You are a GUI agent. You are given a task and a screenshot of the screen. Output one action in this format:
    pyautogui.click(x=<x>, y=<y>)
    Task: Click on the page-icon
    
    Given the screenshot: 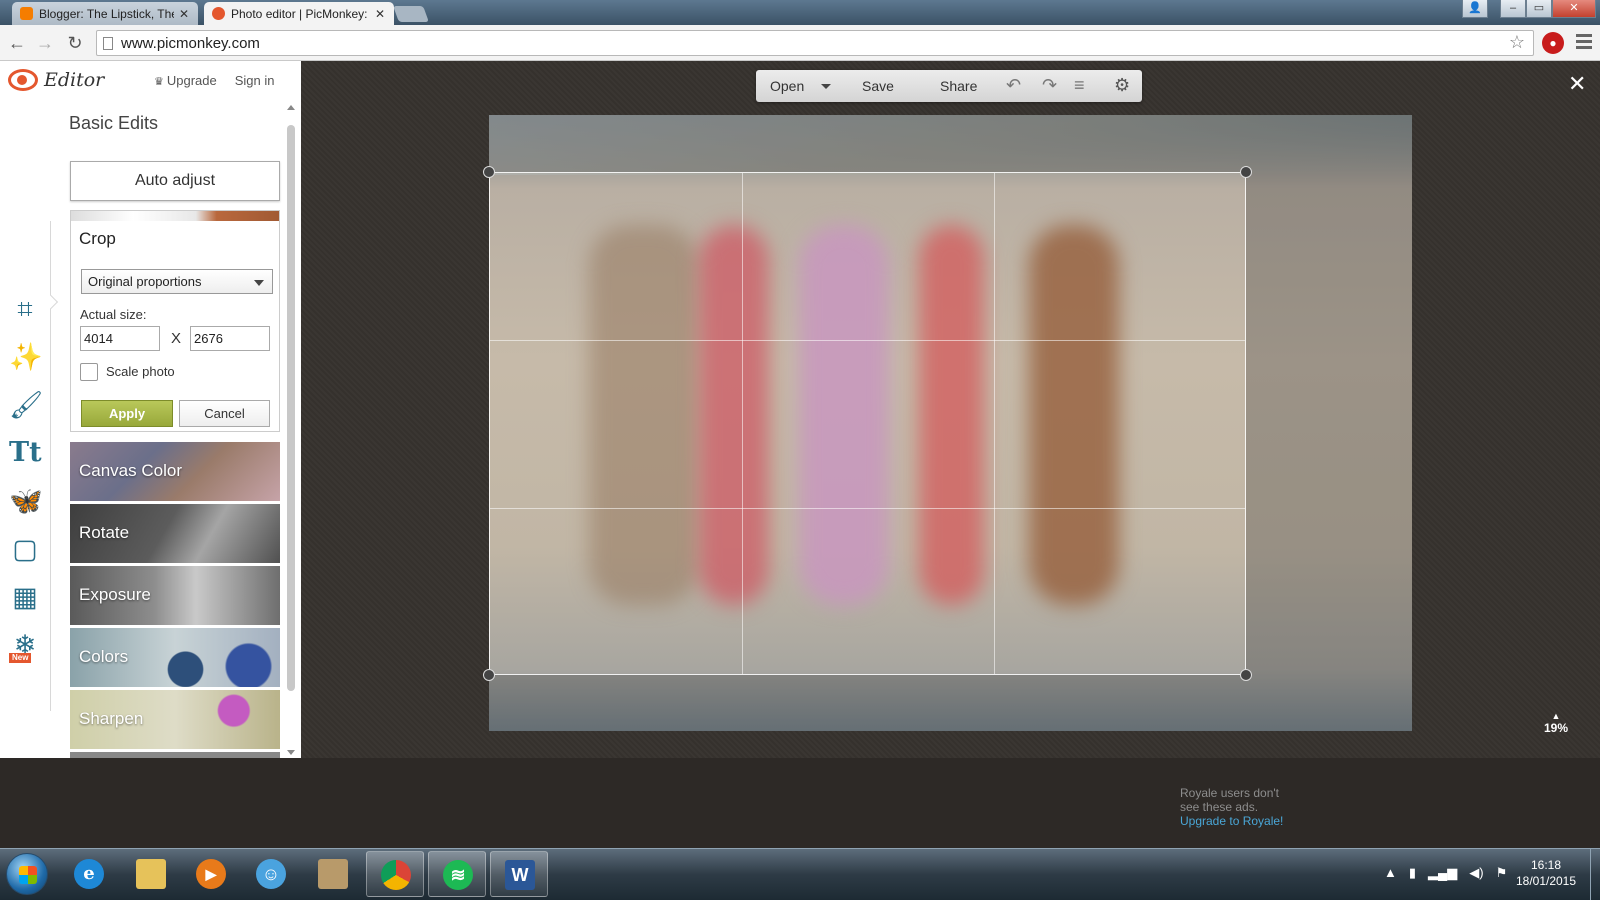 What is the action you would take?
    pyautogui.click(x=108, y=43)
    